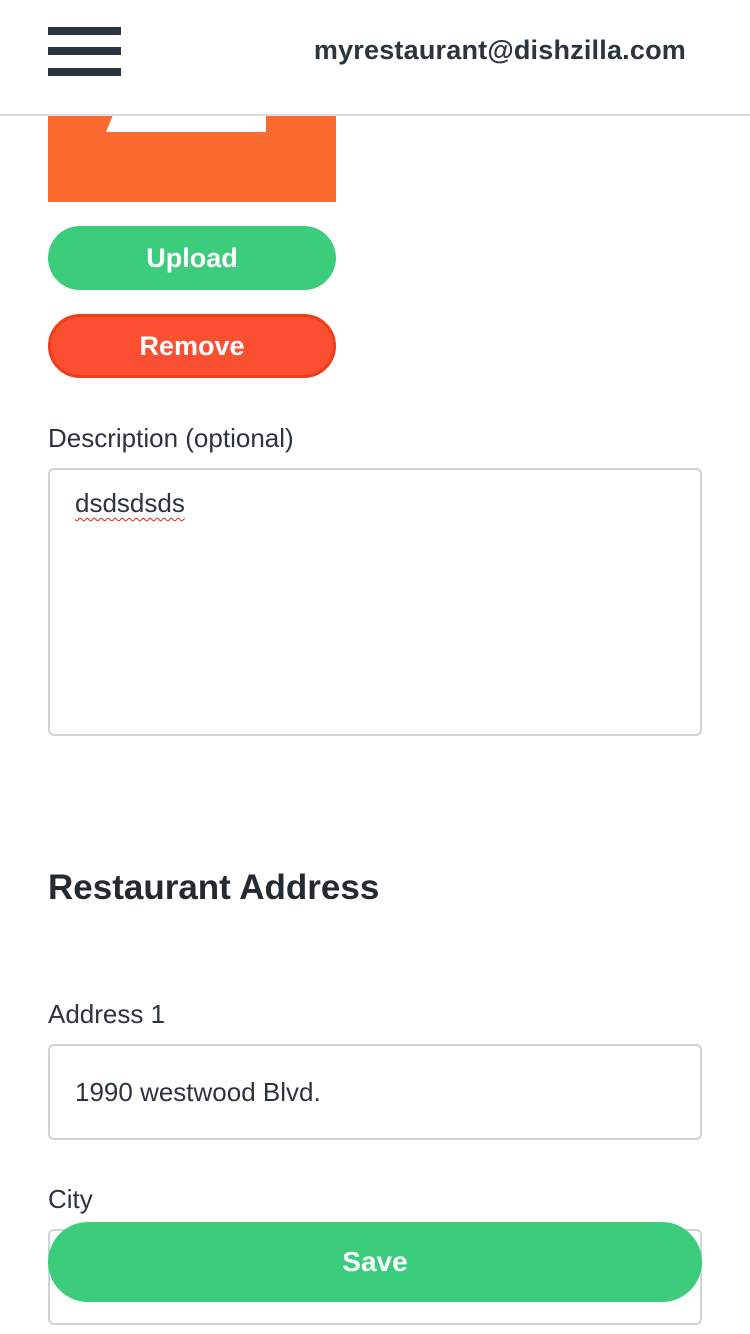  What do you see at coordinates (214, 887) in the screenshot?
I see `section-title: Restaurant Address` at bounding box center [214, 887].